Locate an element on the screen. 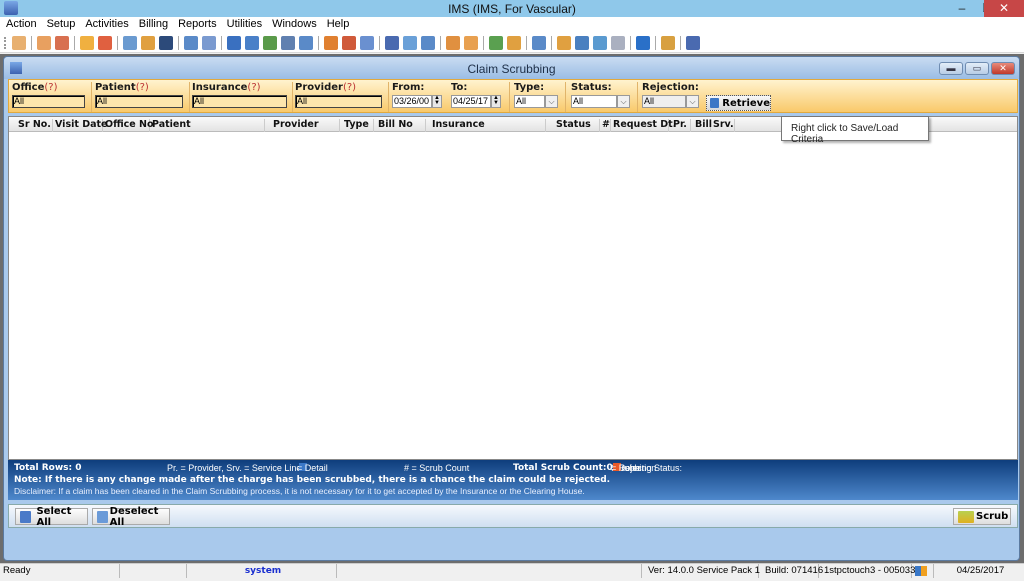 This screenshot has width=1024, height=581. col-service-line-flag: Srv. is located at coordinates (723, 125).